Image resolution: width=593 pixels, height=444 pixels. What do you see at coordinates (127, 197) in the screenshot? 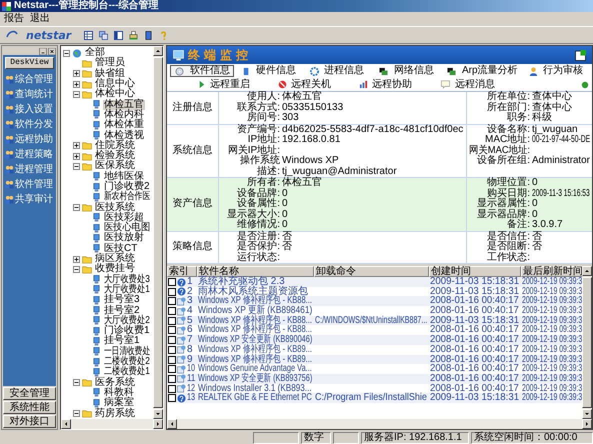
I see `tree-item: 新农村合作医` at bounding box center [127, 197].